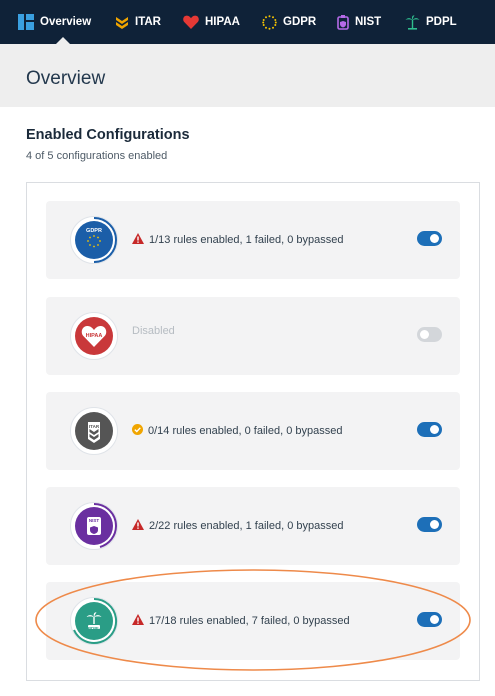 The width and height of the screenshot is (495, 696). What do you see at coordinates (247, 75) in the screenshot?
I see `page-header: Overview` at bounding box center [247, 75].